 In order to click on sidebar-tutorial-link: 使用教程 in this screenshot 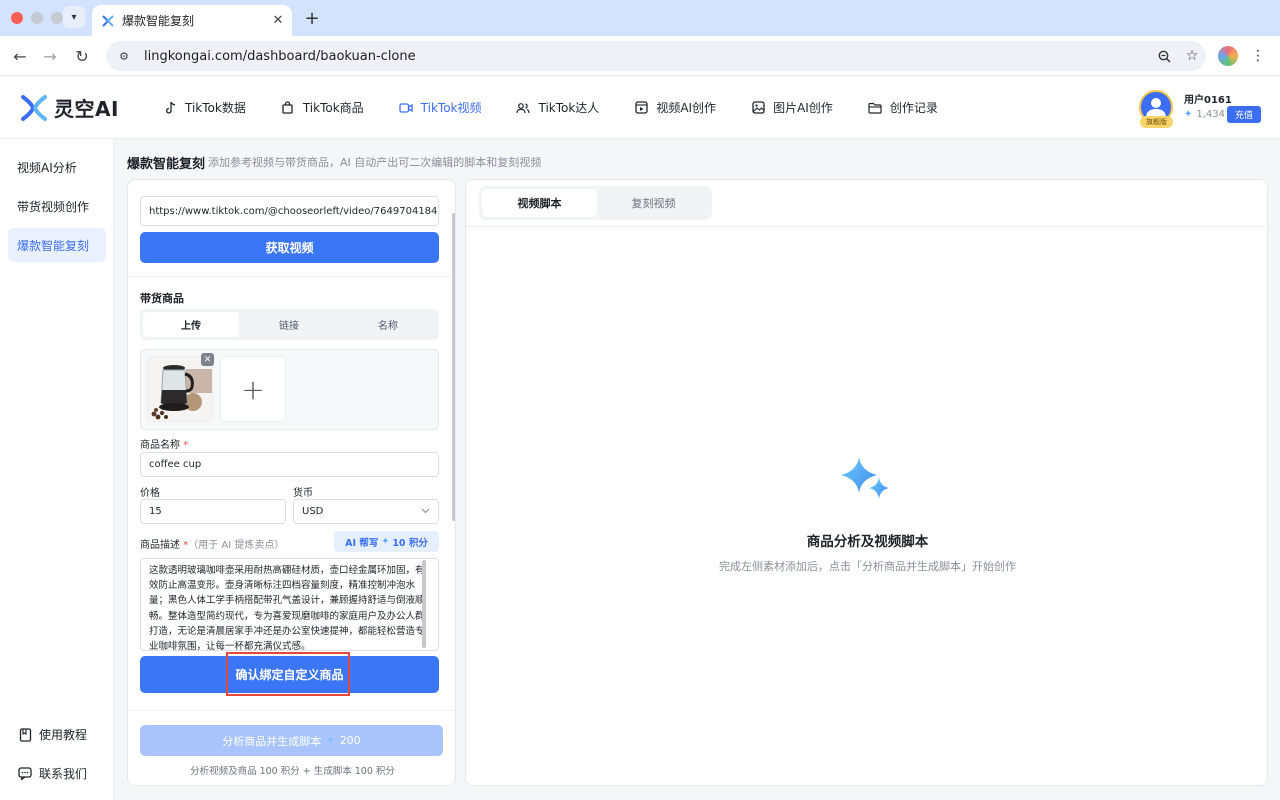, I will do `click(52, 734)`.